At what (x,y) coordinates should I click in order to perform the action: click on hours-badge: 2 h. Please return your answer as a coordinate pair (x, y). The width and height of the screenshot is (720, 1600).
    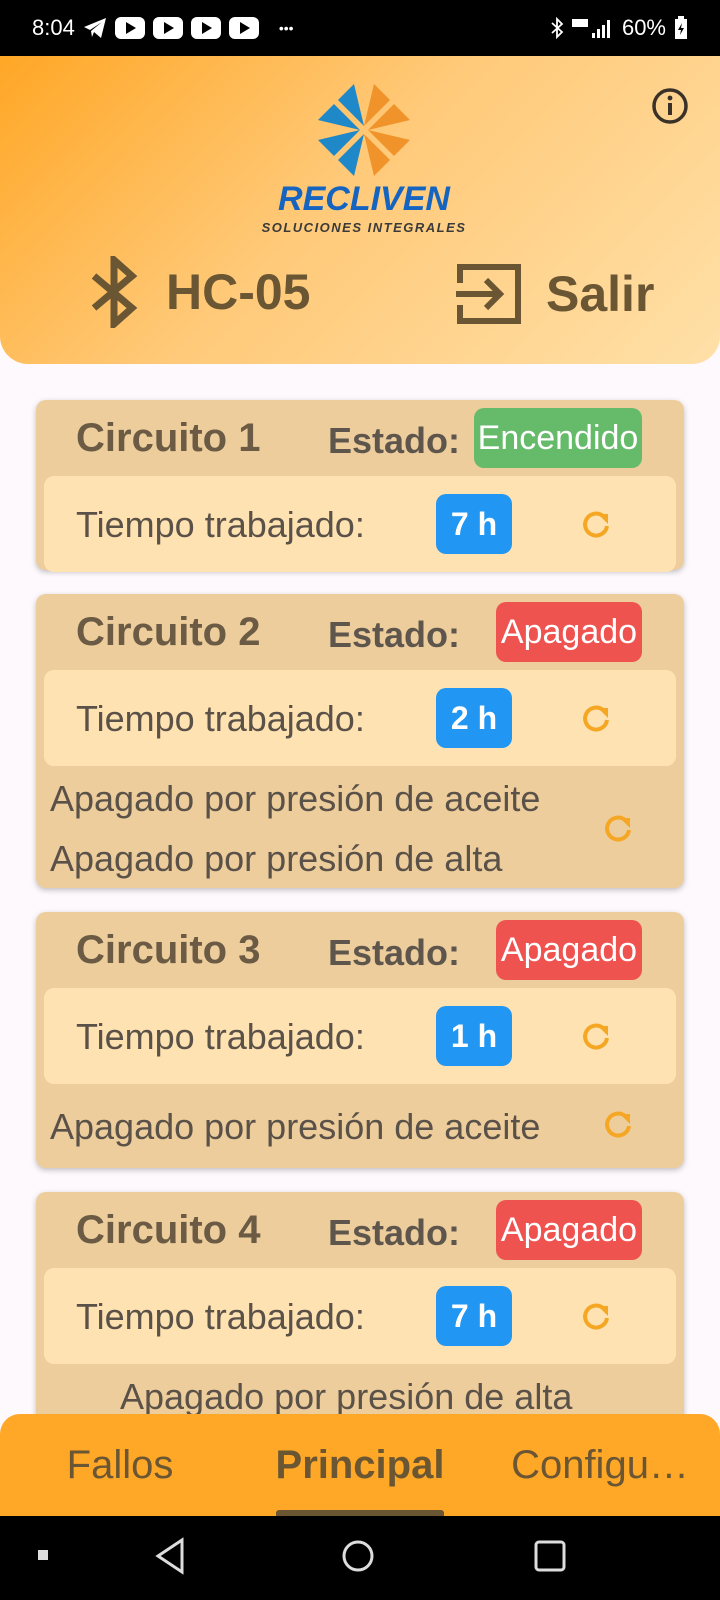
    Looking at the image, I should click on (474, 718).